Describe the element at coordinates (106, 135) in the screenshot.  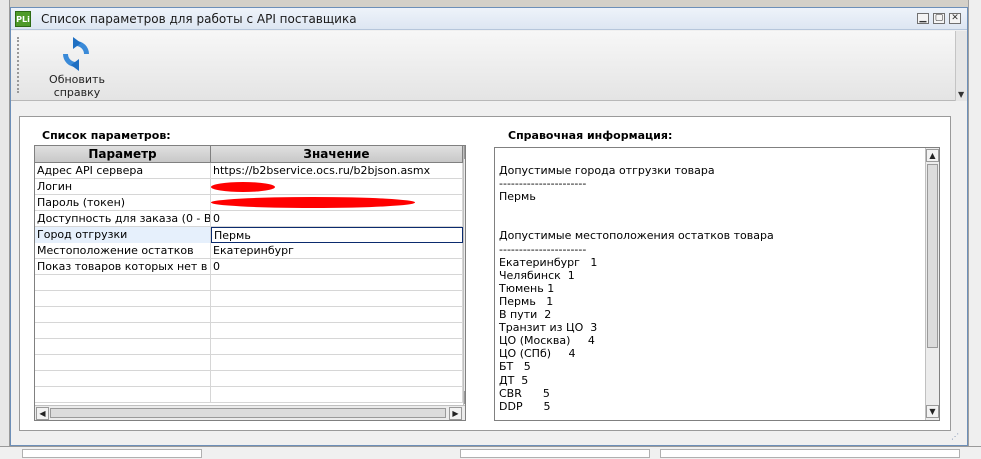
I see `params-section-label: Список параметров:` at that location.